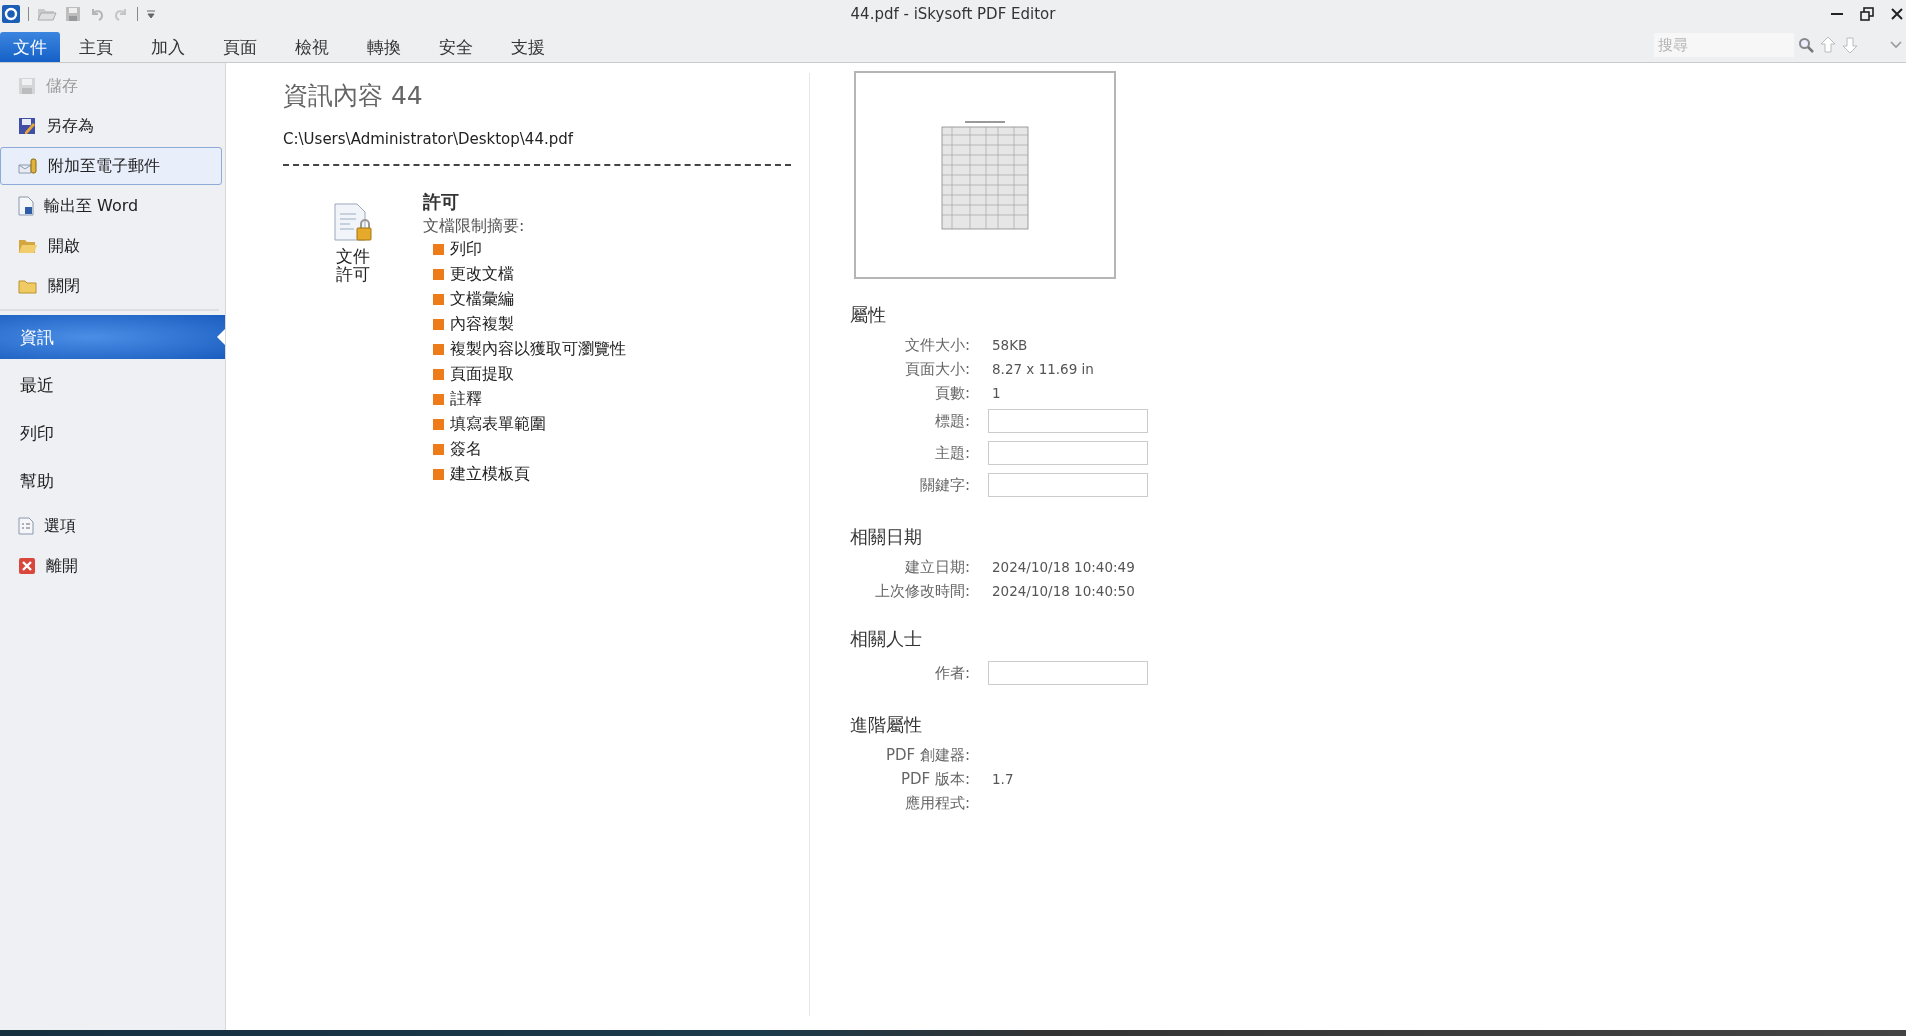 Image resolution: width=1906 pixels, height=1036 pixels. Describe the element at coordinates (168, 47) in the screenshot. I see `menu-tab: 加入` at that location.